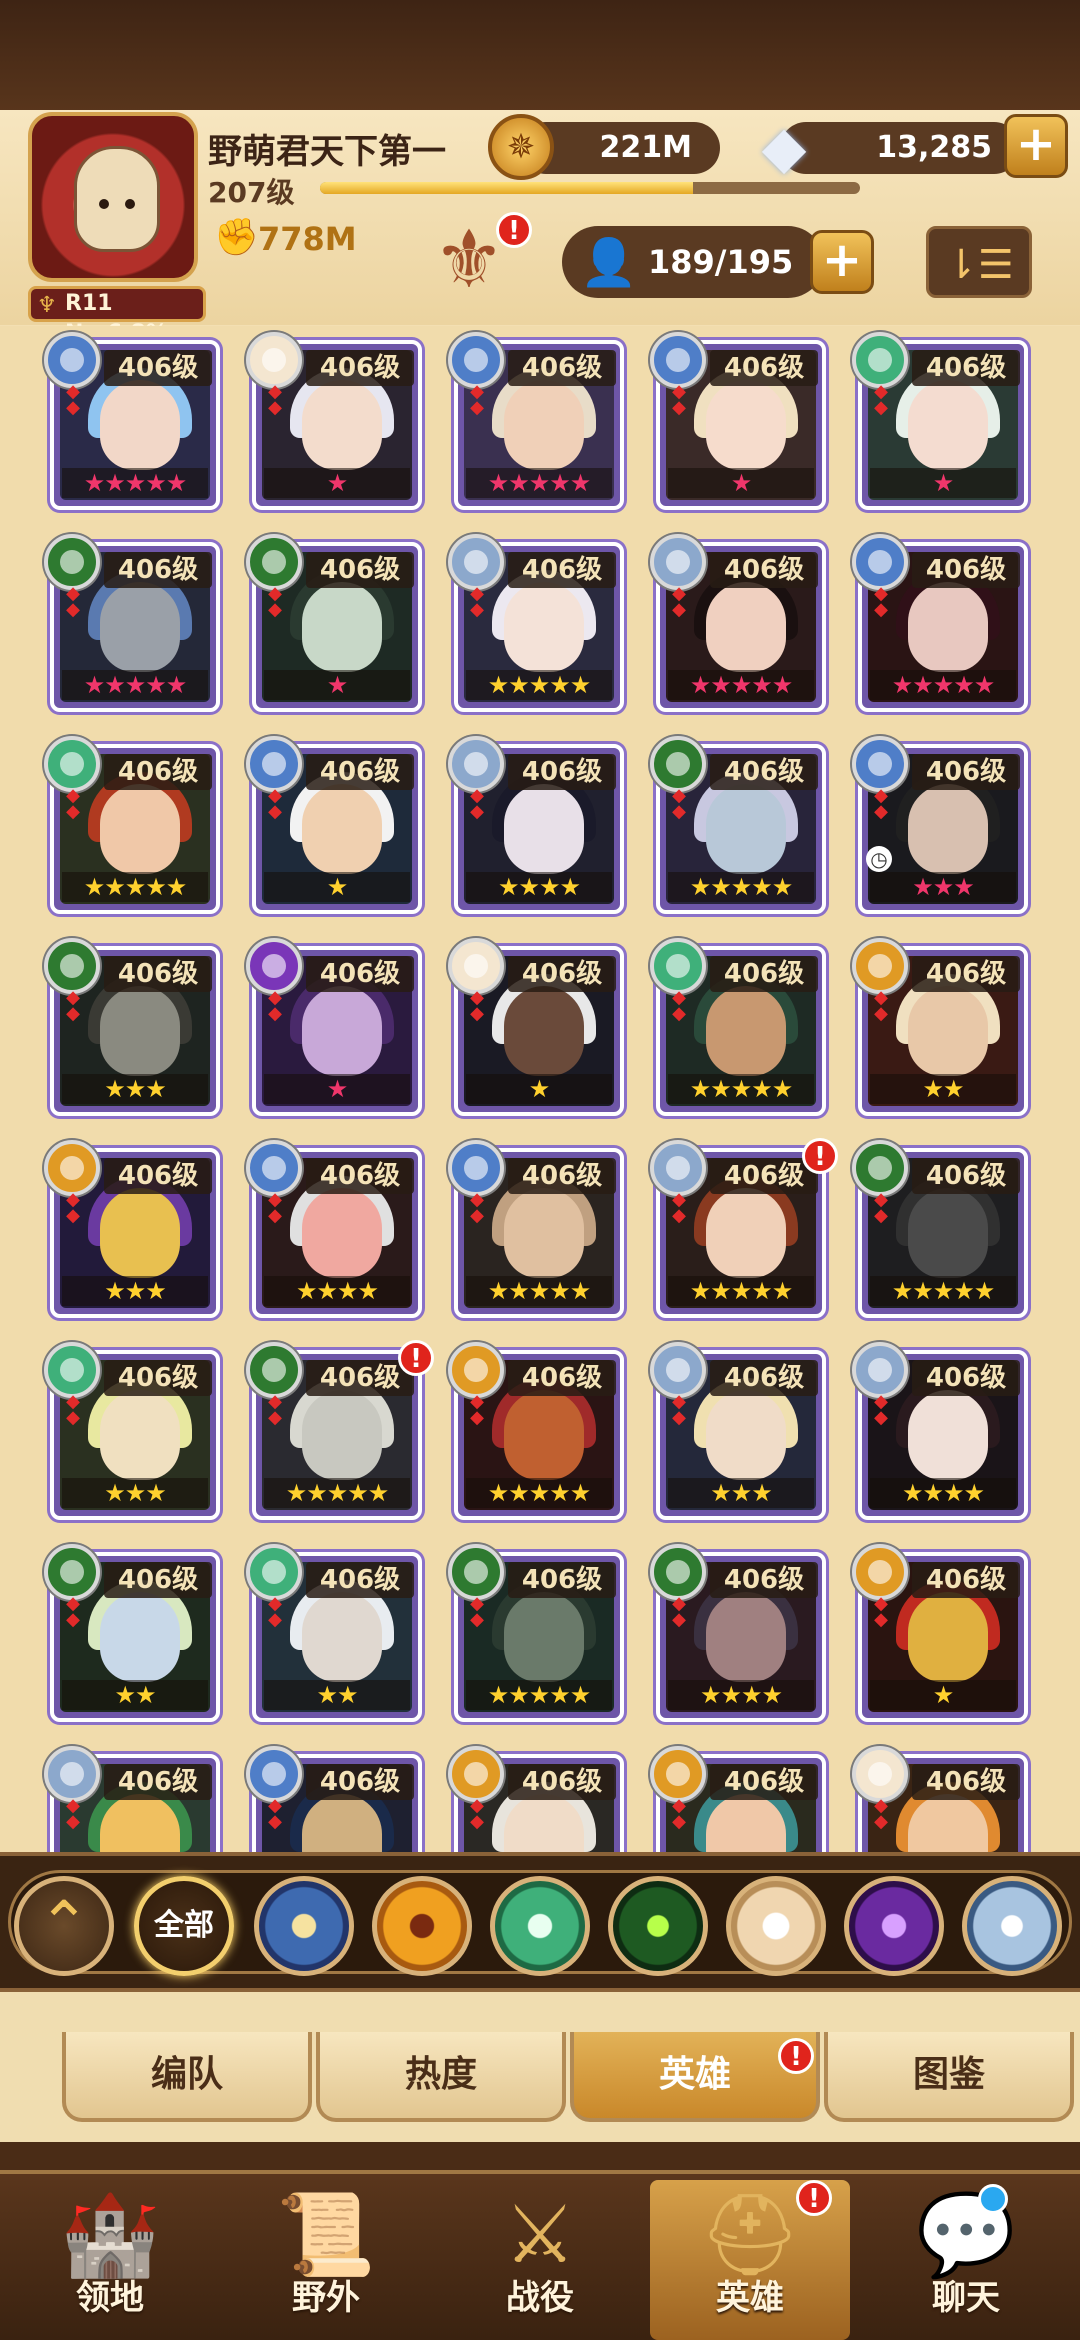 The width and height of the screenshot is (1080, 2340). I want to click on add-gems-button: +, so click(1036, 146).